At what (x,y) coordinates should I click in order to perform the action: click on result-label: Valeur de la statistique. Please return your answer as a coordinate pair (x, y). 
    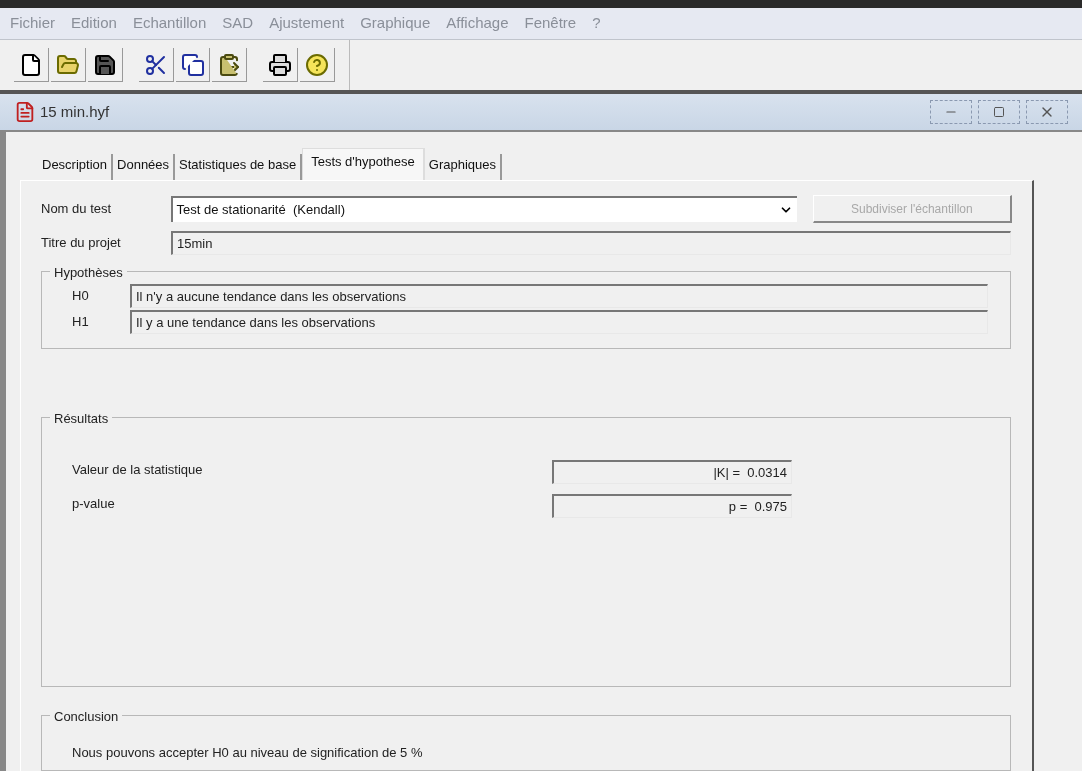
    Looking at the image, I should click on (138, 470).